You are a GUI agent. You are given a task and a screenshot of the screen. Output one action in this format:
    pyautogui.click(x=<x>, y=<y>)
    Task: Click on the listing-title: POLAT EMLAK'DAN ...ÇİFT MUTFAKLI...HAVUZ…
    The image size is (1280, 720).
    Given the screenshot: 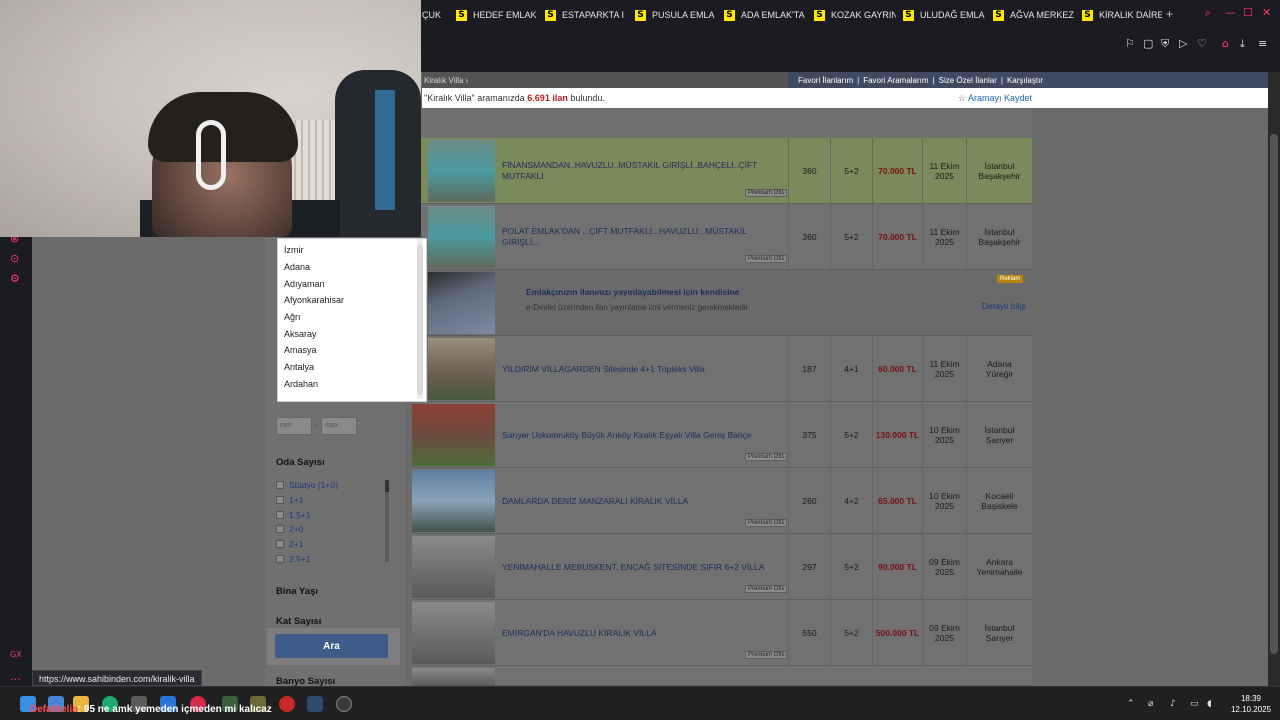 What is the action you would take?
    pyautogui.click(x=642, y=237)
    